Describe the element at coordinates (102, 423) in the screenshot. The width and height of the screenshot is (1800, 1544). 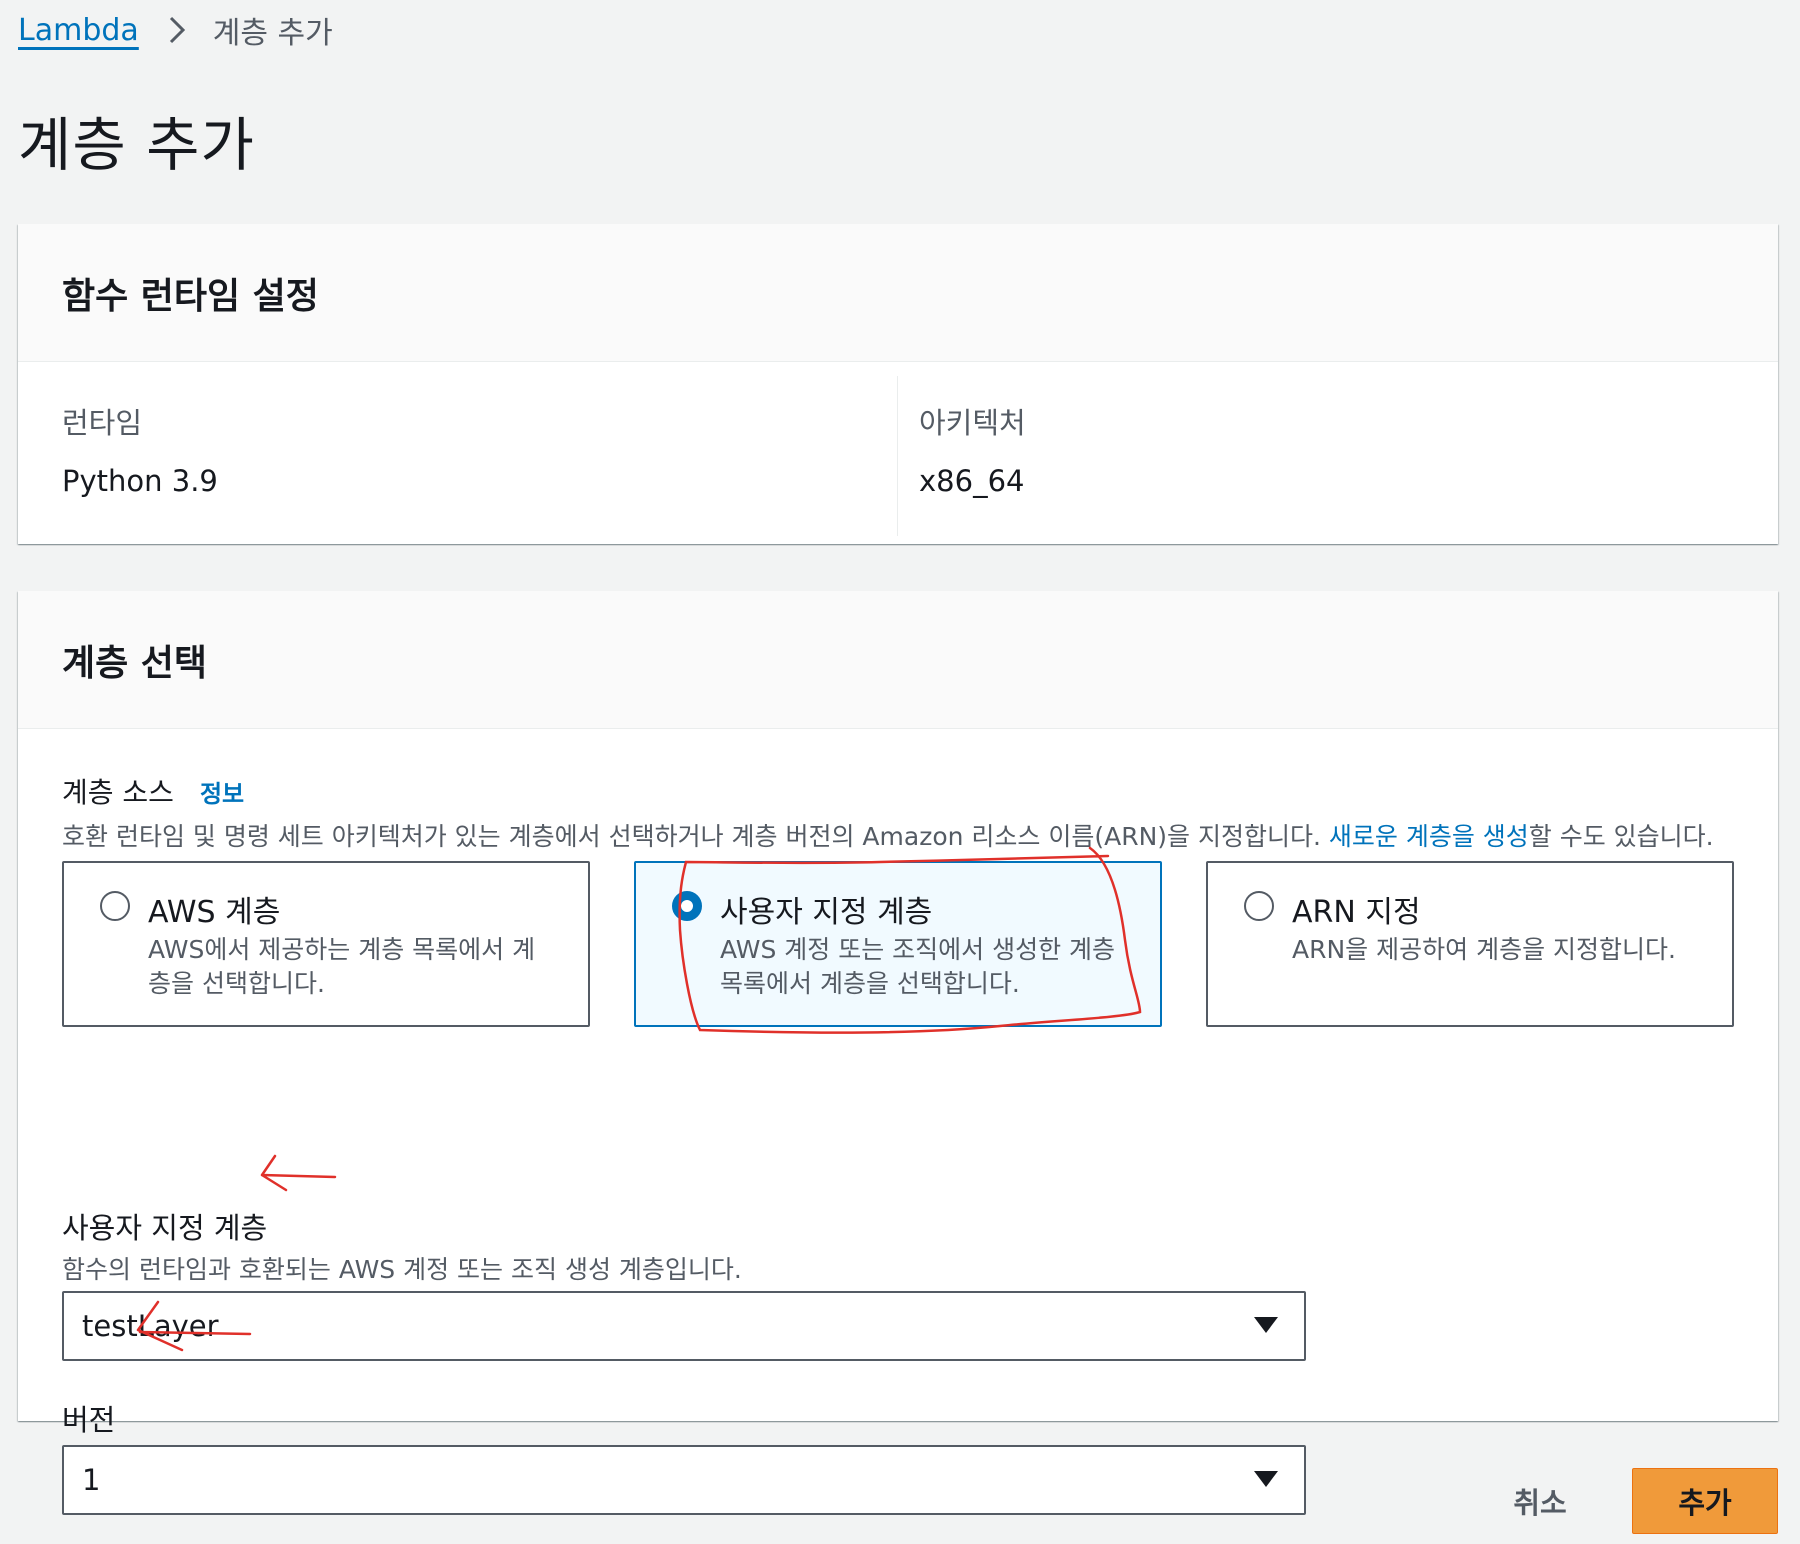
I see `runtime-label: 런타임` at that location.